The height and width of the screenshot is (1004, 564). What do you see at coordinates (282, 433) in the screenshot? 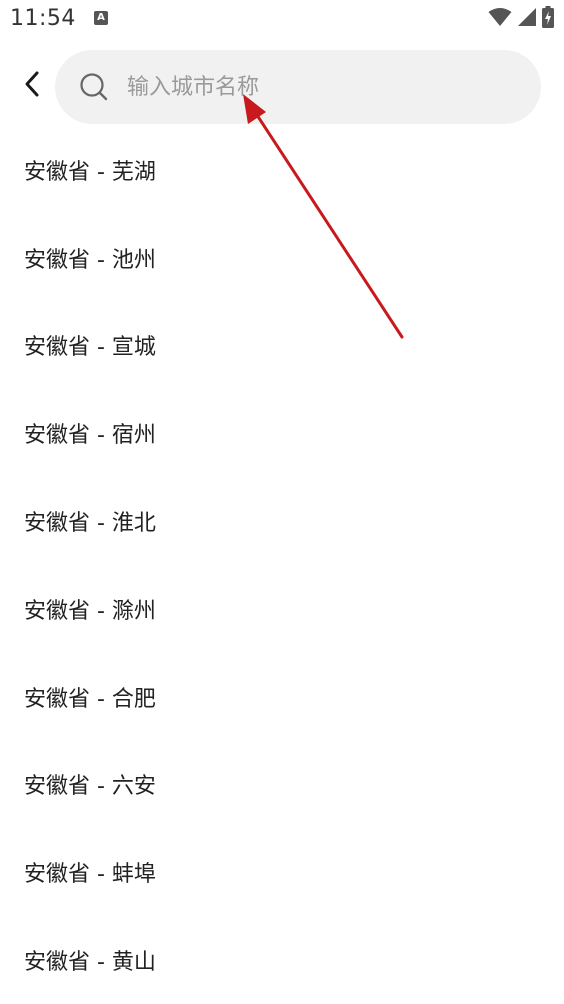
I see `city-item: 安徽省 - 宿州` at bounding box center [282, 433].